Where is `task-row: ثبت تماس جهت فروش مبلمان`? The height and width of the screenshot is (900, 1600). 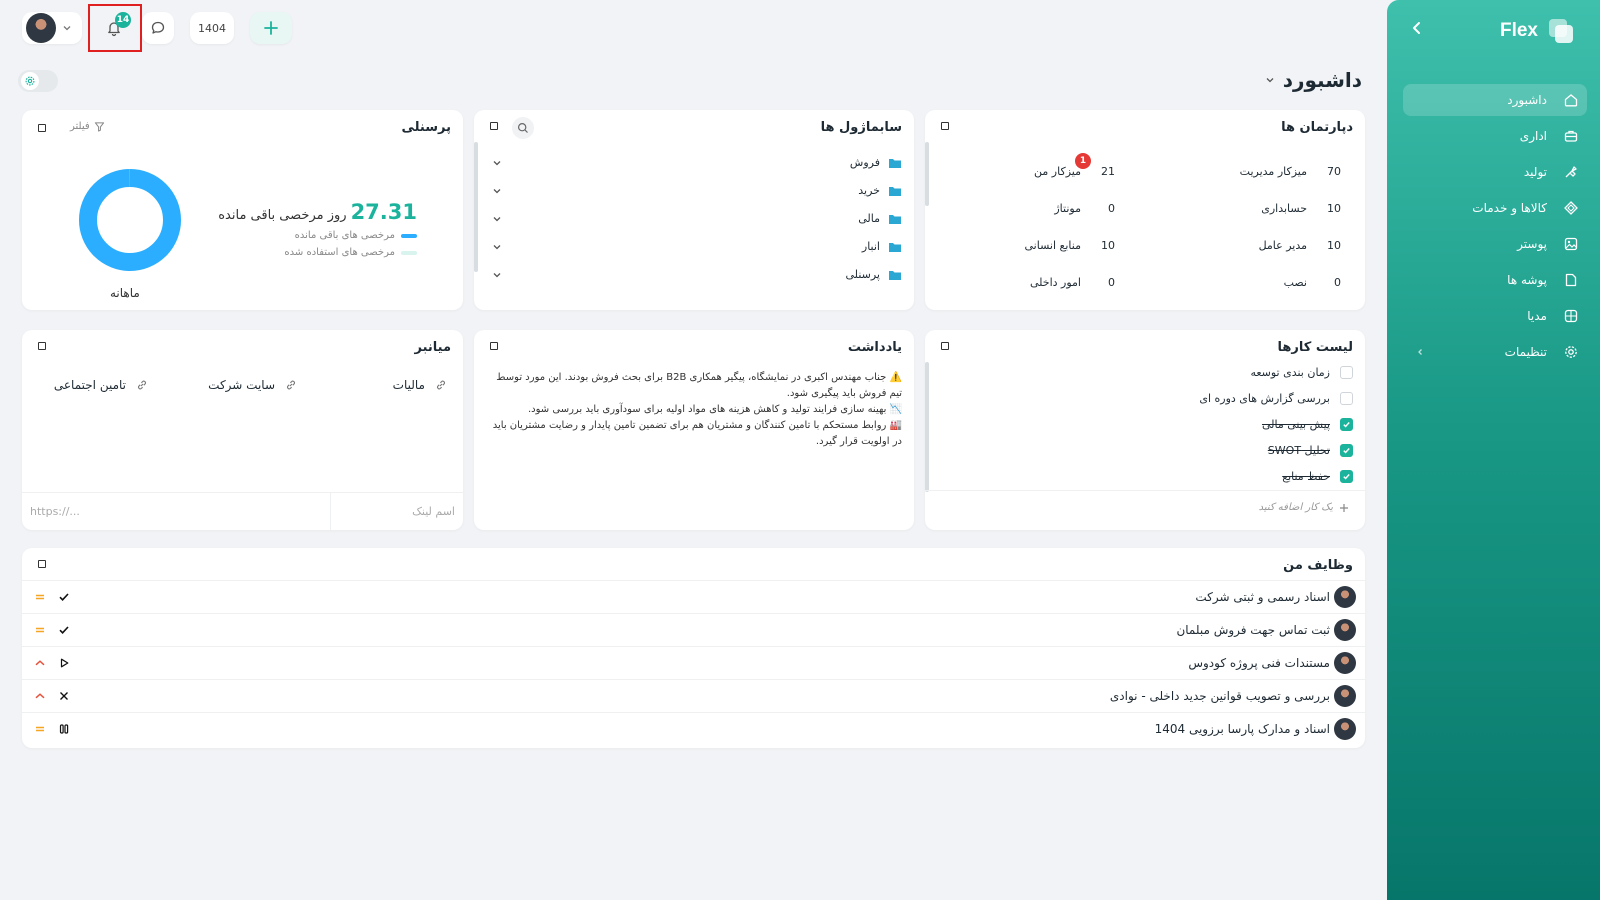 task-row: ثبت تماس جهت فروش مبلمان is located at coordinates (693, 629).